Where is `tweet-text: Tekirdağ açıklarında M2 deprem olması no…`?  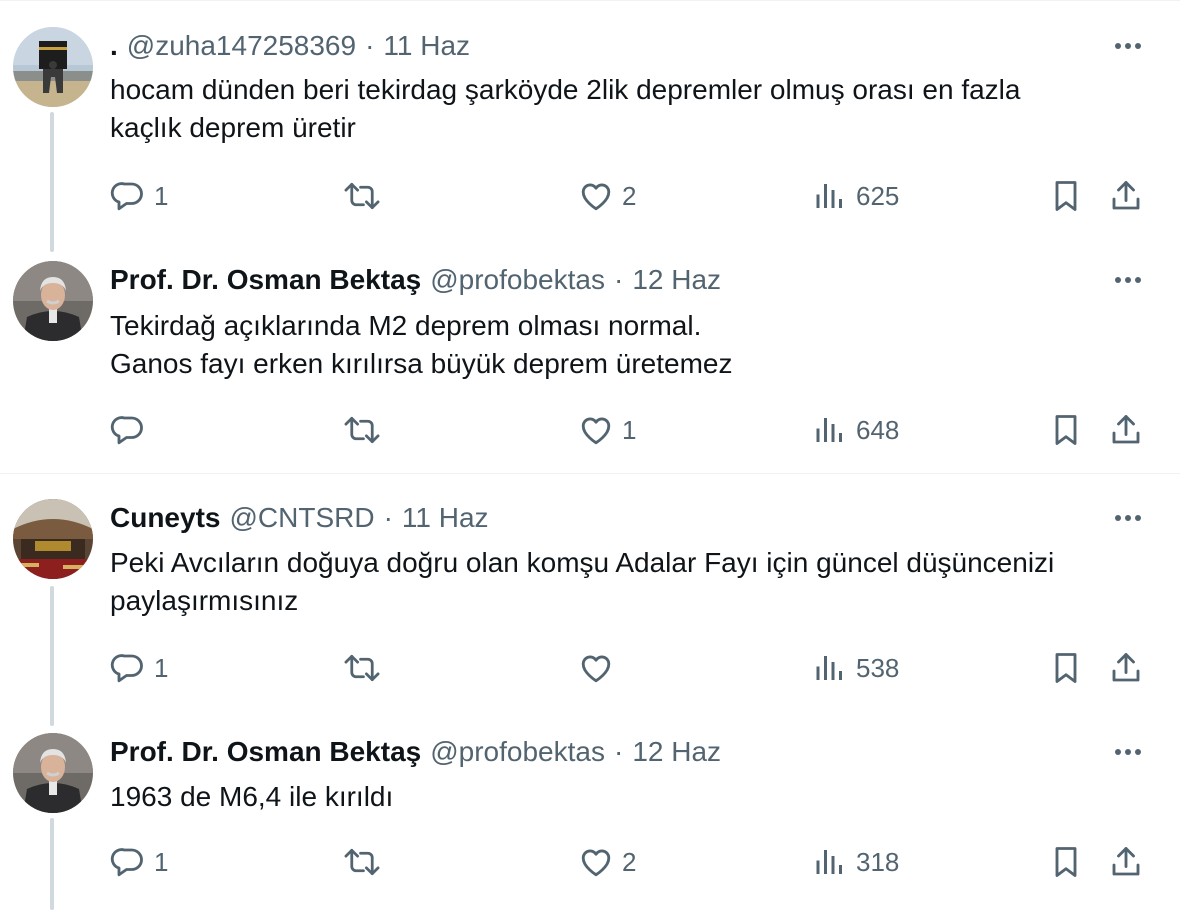
tweet-text: Tekirdağ açıklarında M2 deprem olması no… is located at coordinates (632, 345).